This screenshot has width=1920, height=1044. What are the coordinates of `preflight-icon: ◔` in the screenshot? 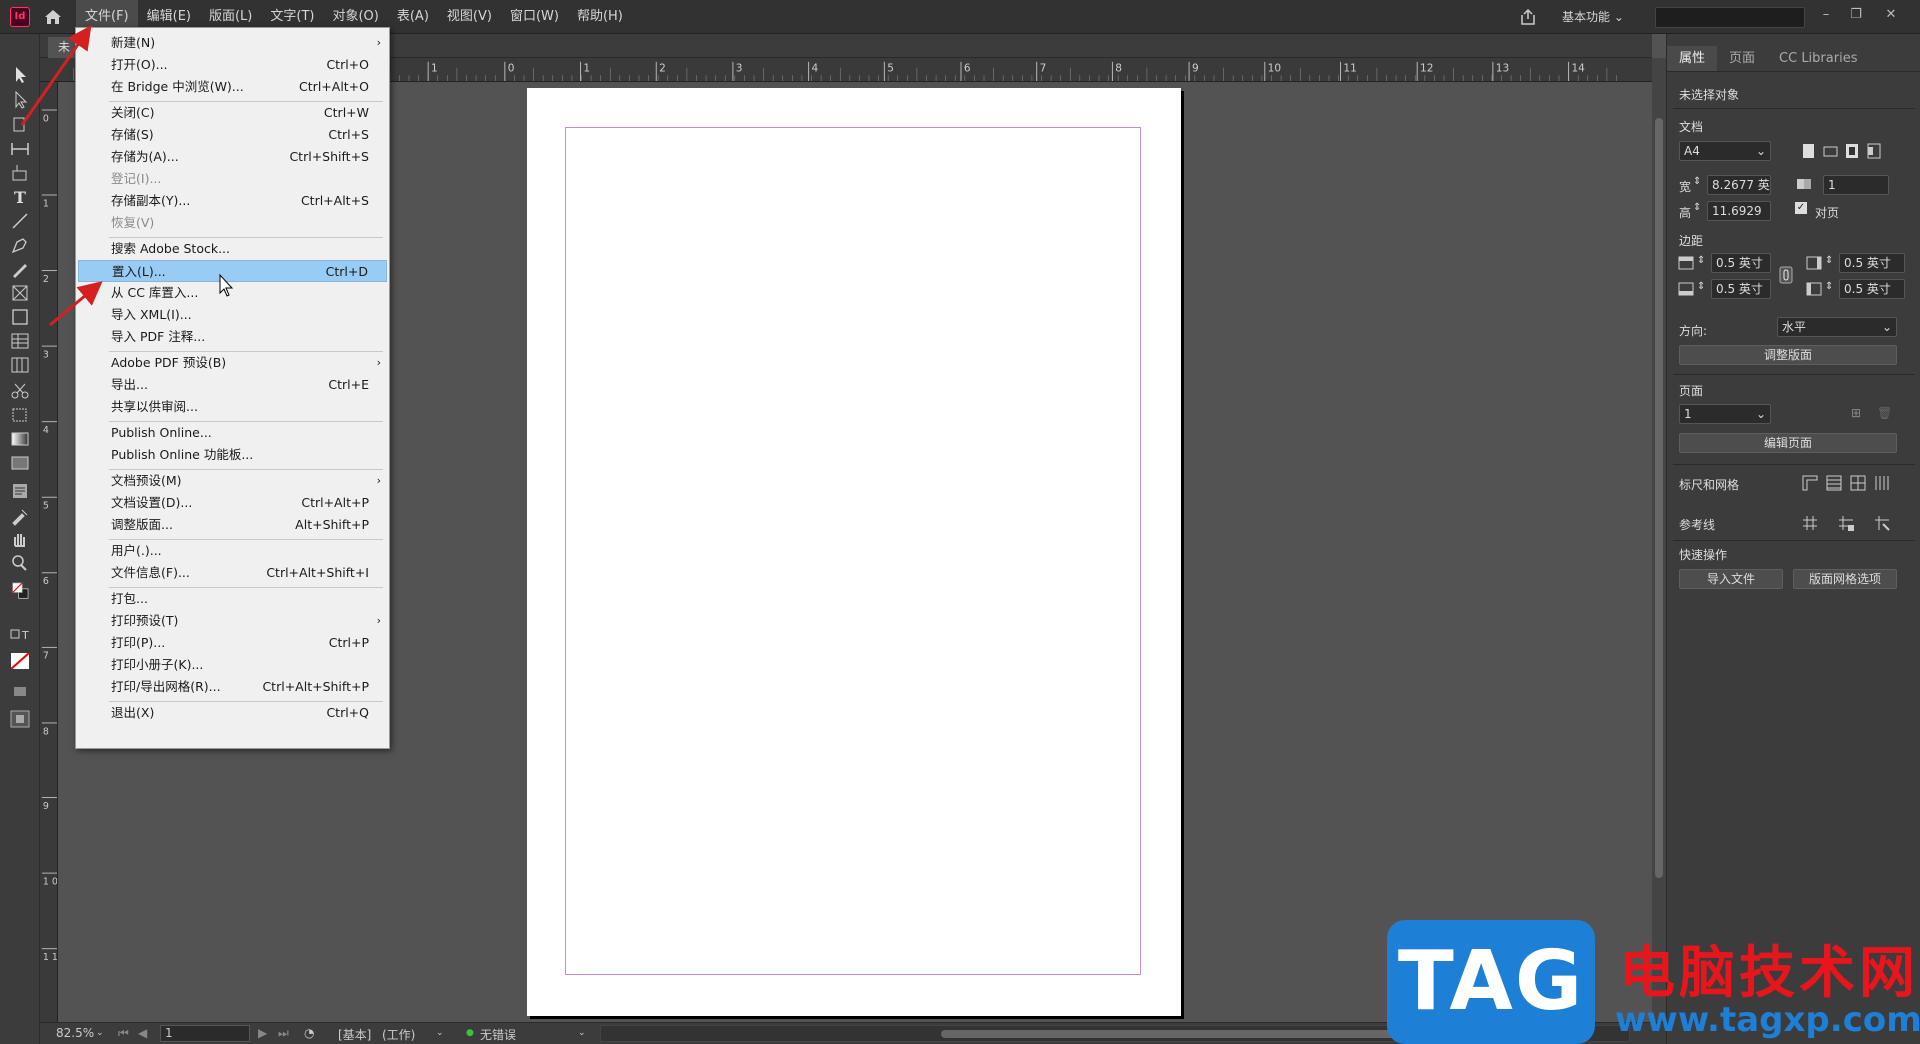 It's located at (309, 1033).